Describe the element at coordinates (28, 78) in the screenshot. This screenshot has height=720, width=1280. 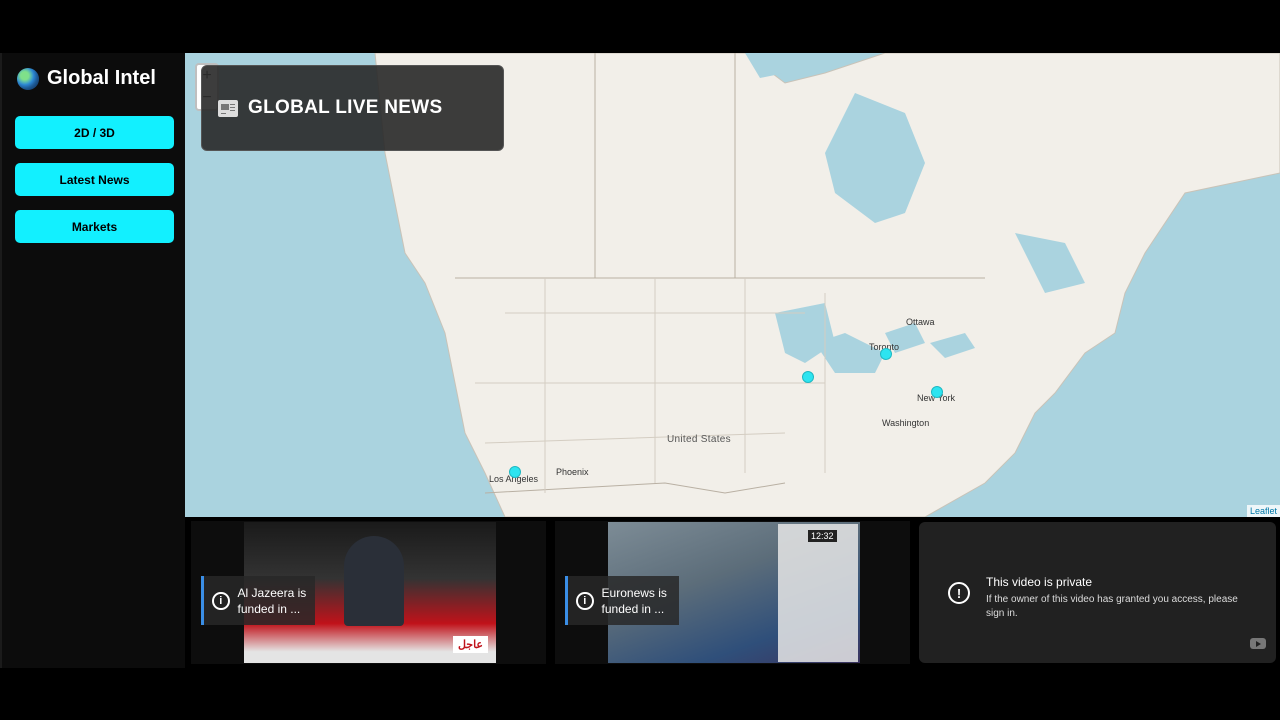
I see `globe-icon` at that location.